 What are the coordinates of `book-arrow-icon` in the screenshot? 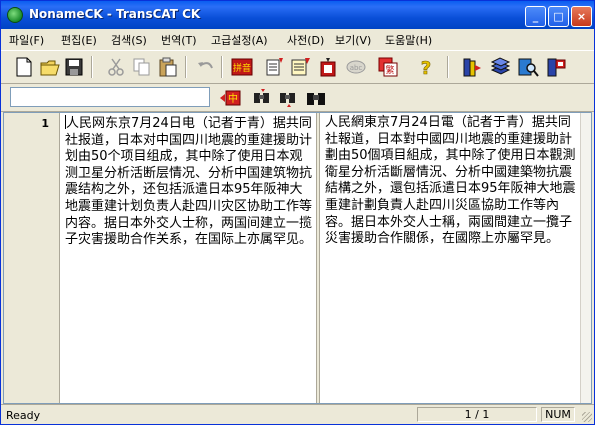 It's located at (472, 67).